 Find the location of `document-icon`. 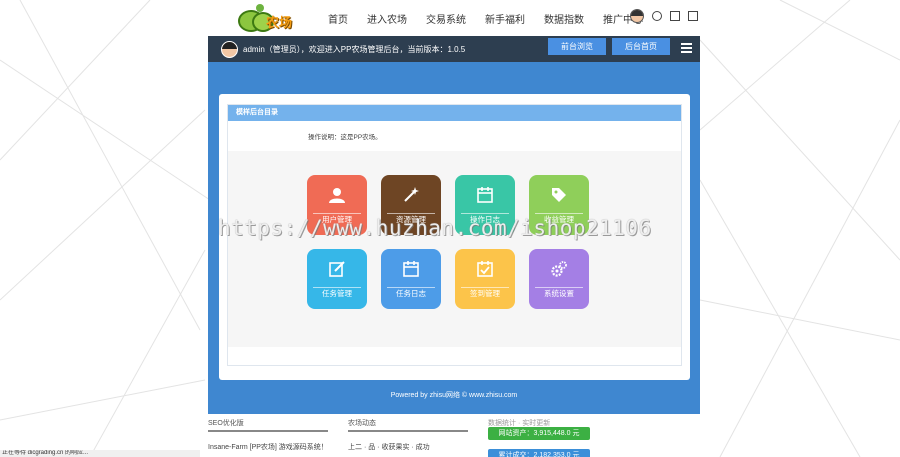

document-icon is located at coordinates (675, 16).